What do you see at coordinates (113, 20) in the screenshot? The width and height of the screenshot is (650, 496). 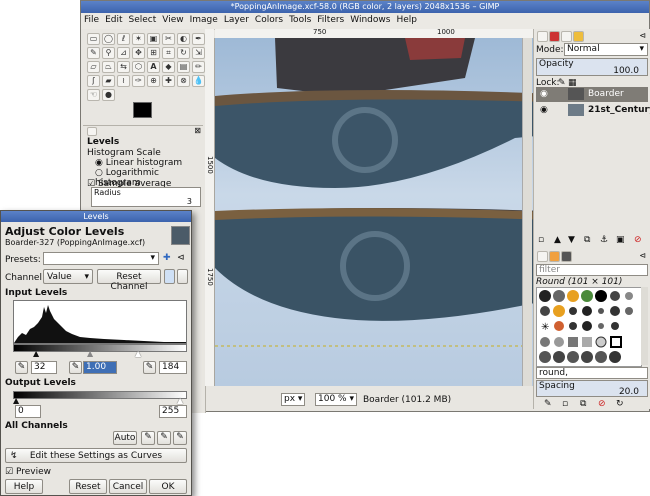 I see `menu-edit: Edit` at bounding box center [113, 20].